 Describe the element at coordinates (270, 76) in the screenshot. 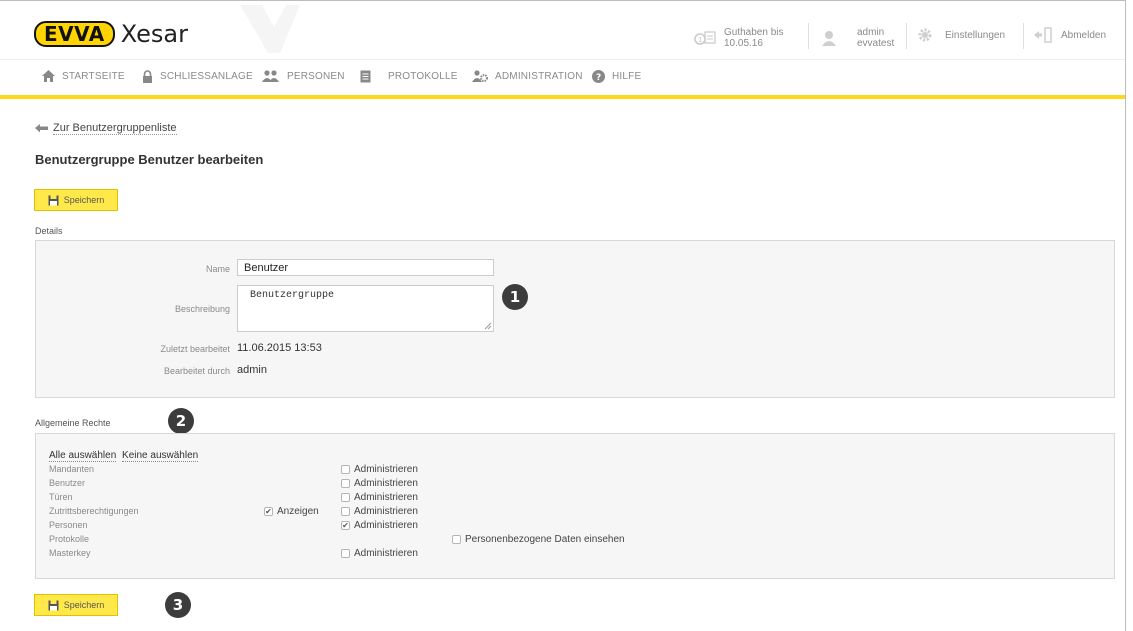

I see `people-icon` at that location.